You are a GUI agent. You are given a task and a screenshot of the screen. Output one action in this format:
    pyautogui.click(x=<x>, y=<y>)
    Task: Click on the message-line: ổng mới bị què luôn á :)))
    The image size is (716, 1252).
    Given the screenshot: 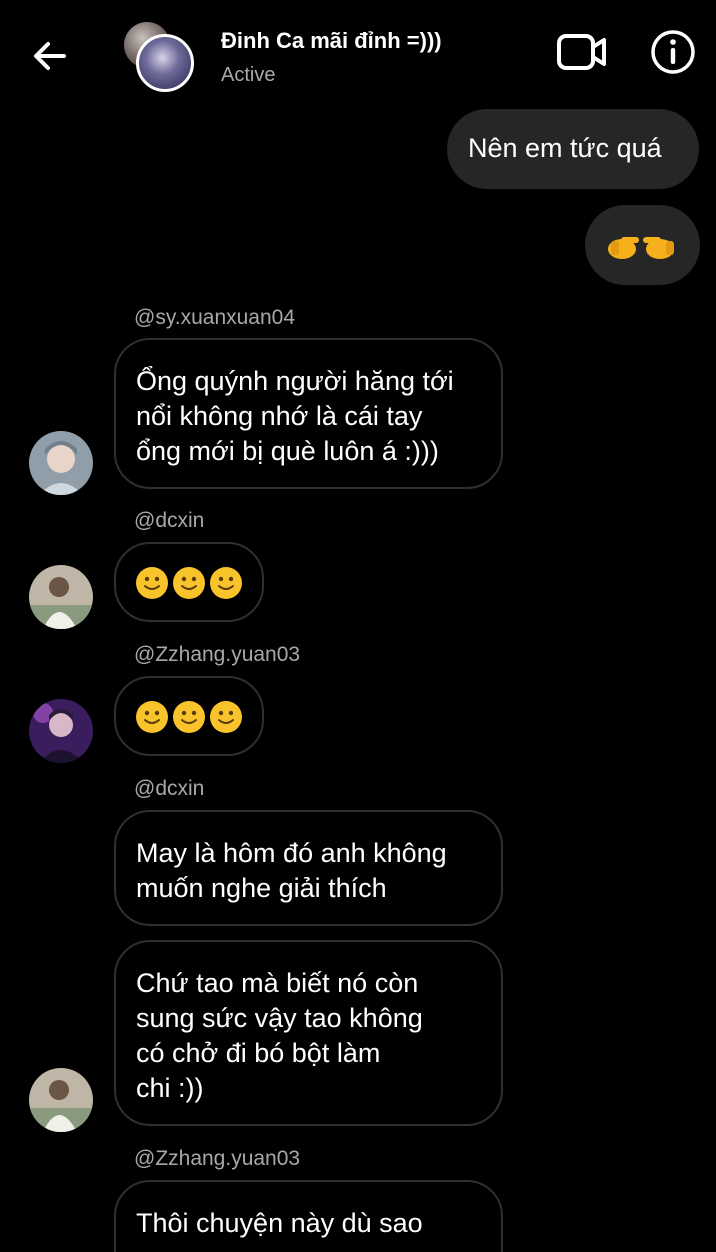 What is the action you would take?
    pyautogui.click(x=287, y=451)
    